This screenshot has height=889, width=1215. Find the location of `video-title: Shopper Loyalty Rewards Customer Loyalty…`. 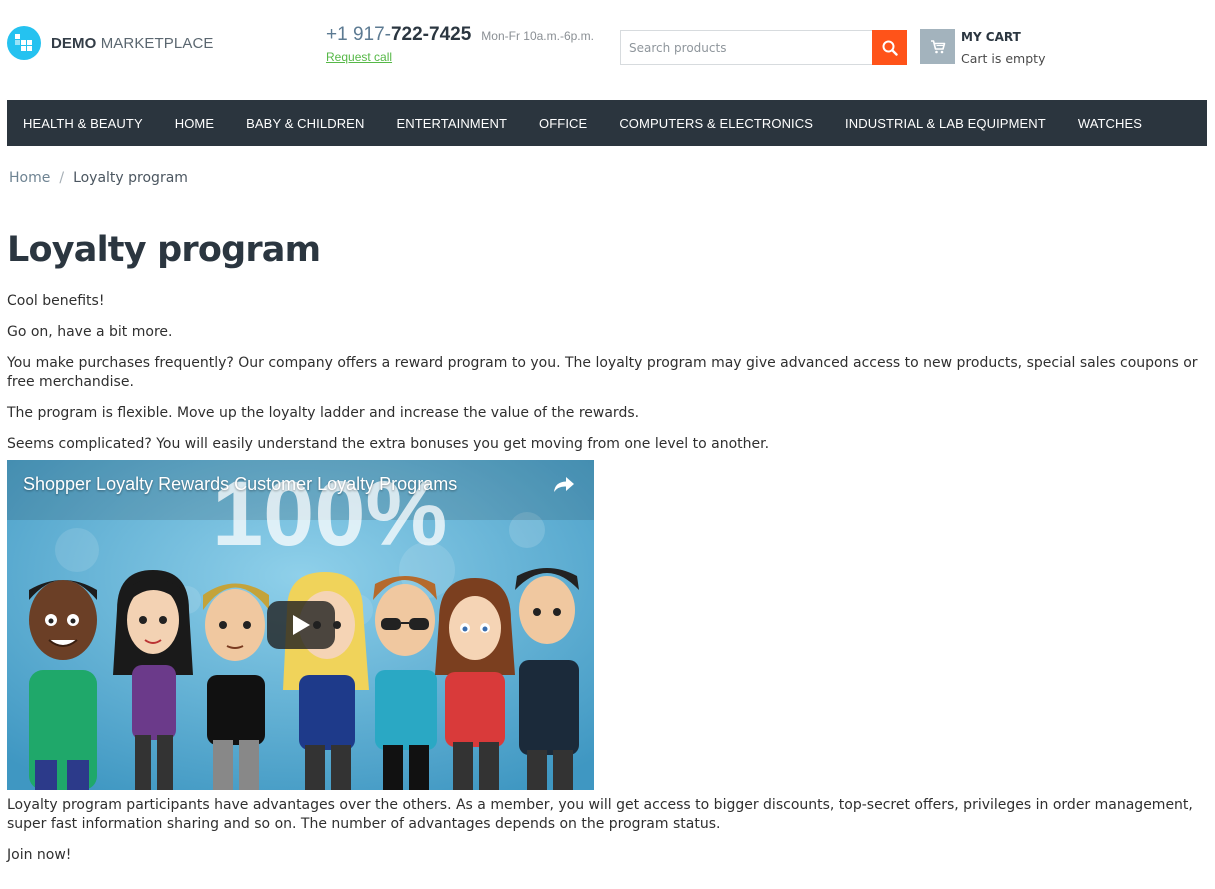

video-title: Shopper Loyalty Rewards Customer Loyalty… is located at coordinates (240, 484).